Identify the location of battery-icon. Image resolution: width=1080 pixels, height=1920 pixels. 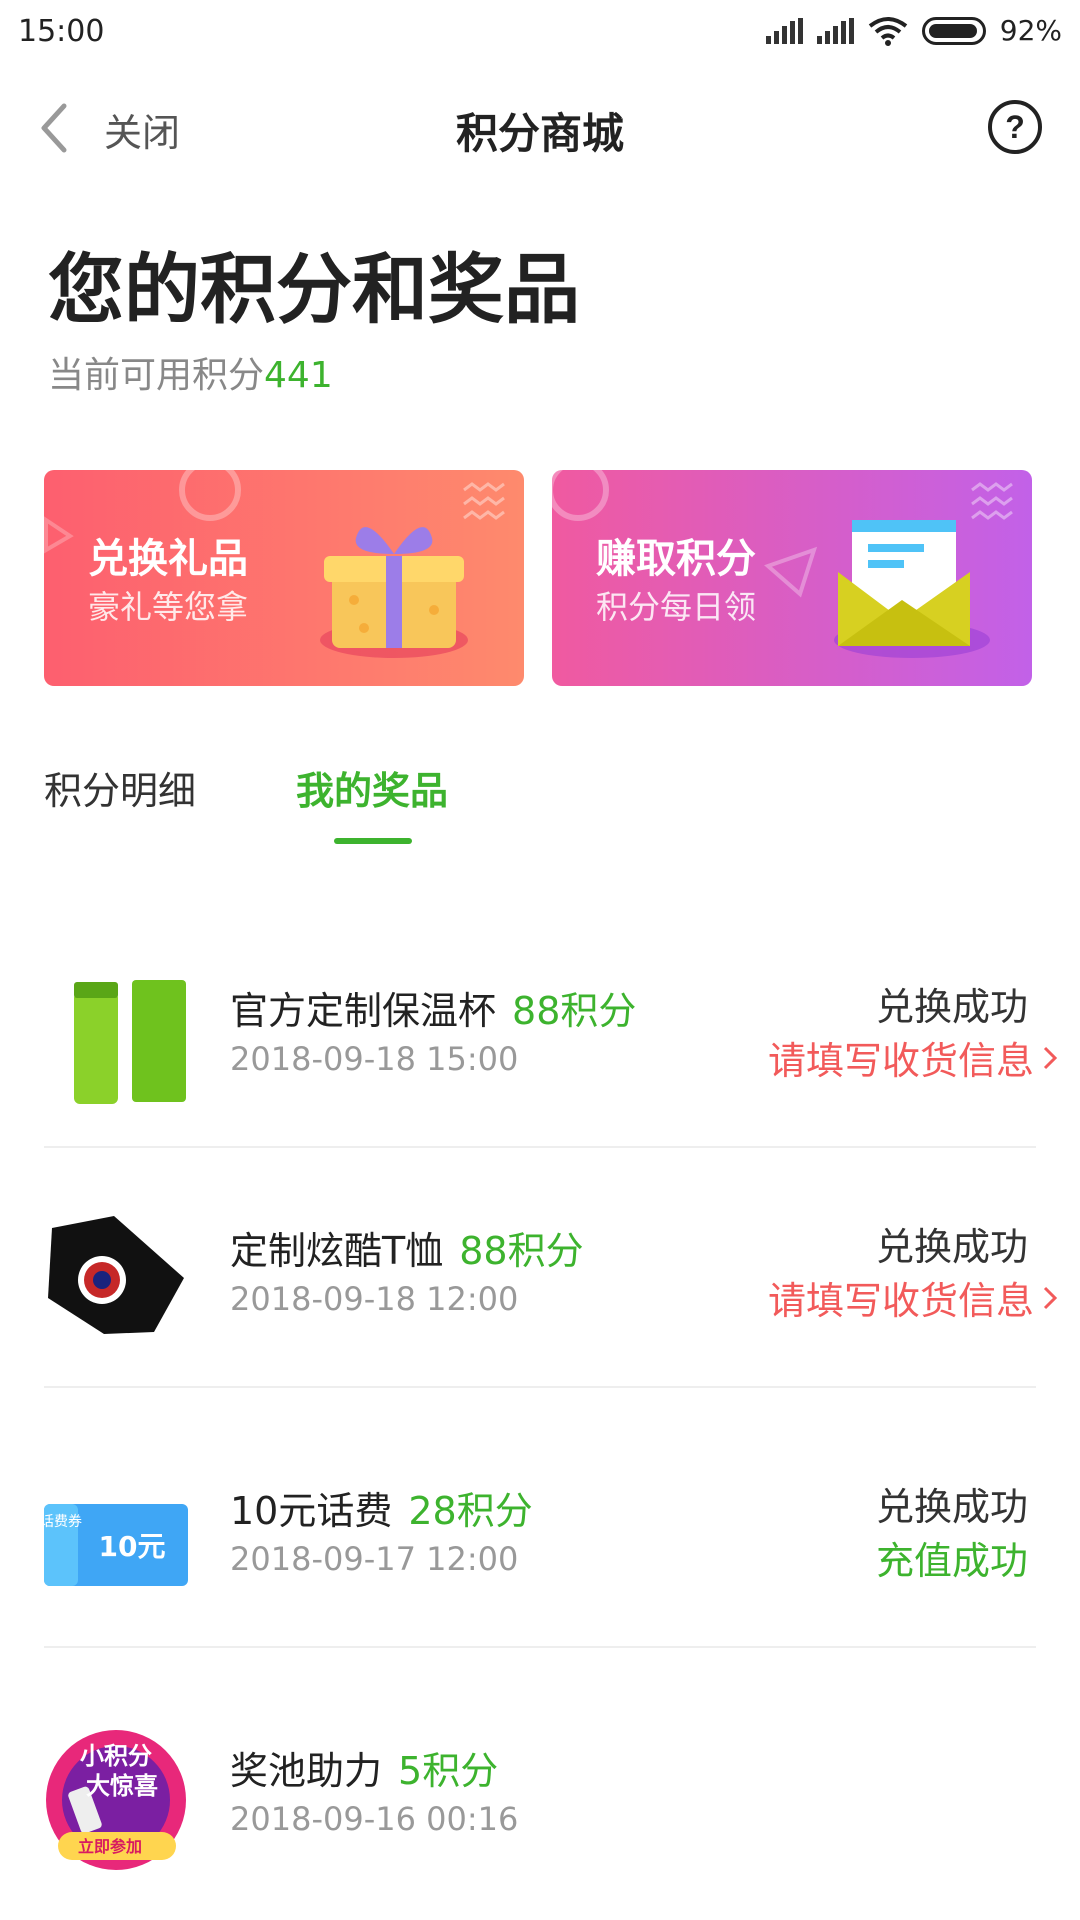
(953, 30).